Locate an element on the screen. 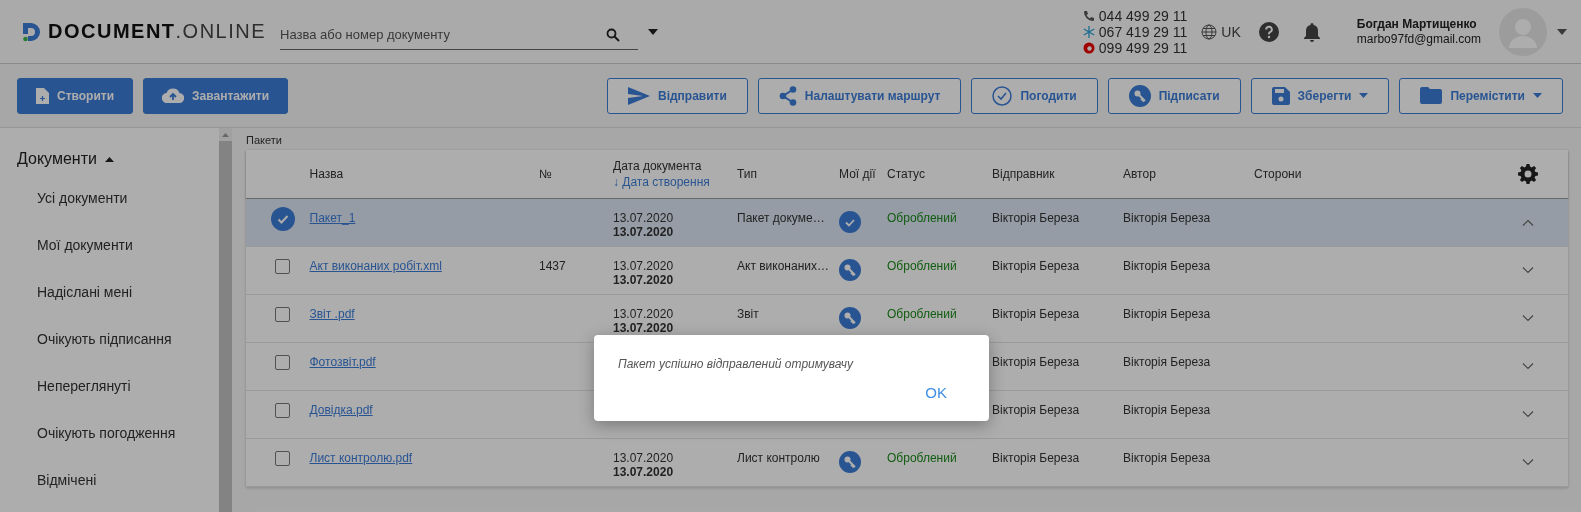 This screenshot has height=512, width=1581. file-icon is located at coordinates (42, 95).